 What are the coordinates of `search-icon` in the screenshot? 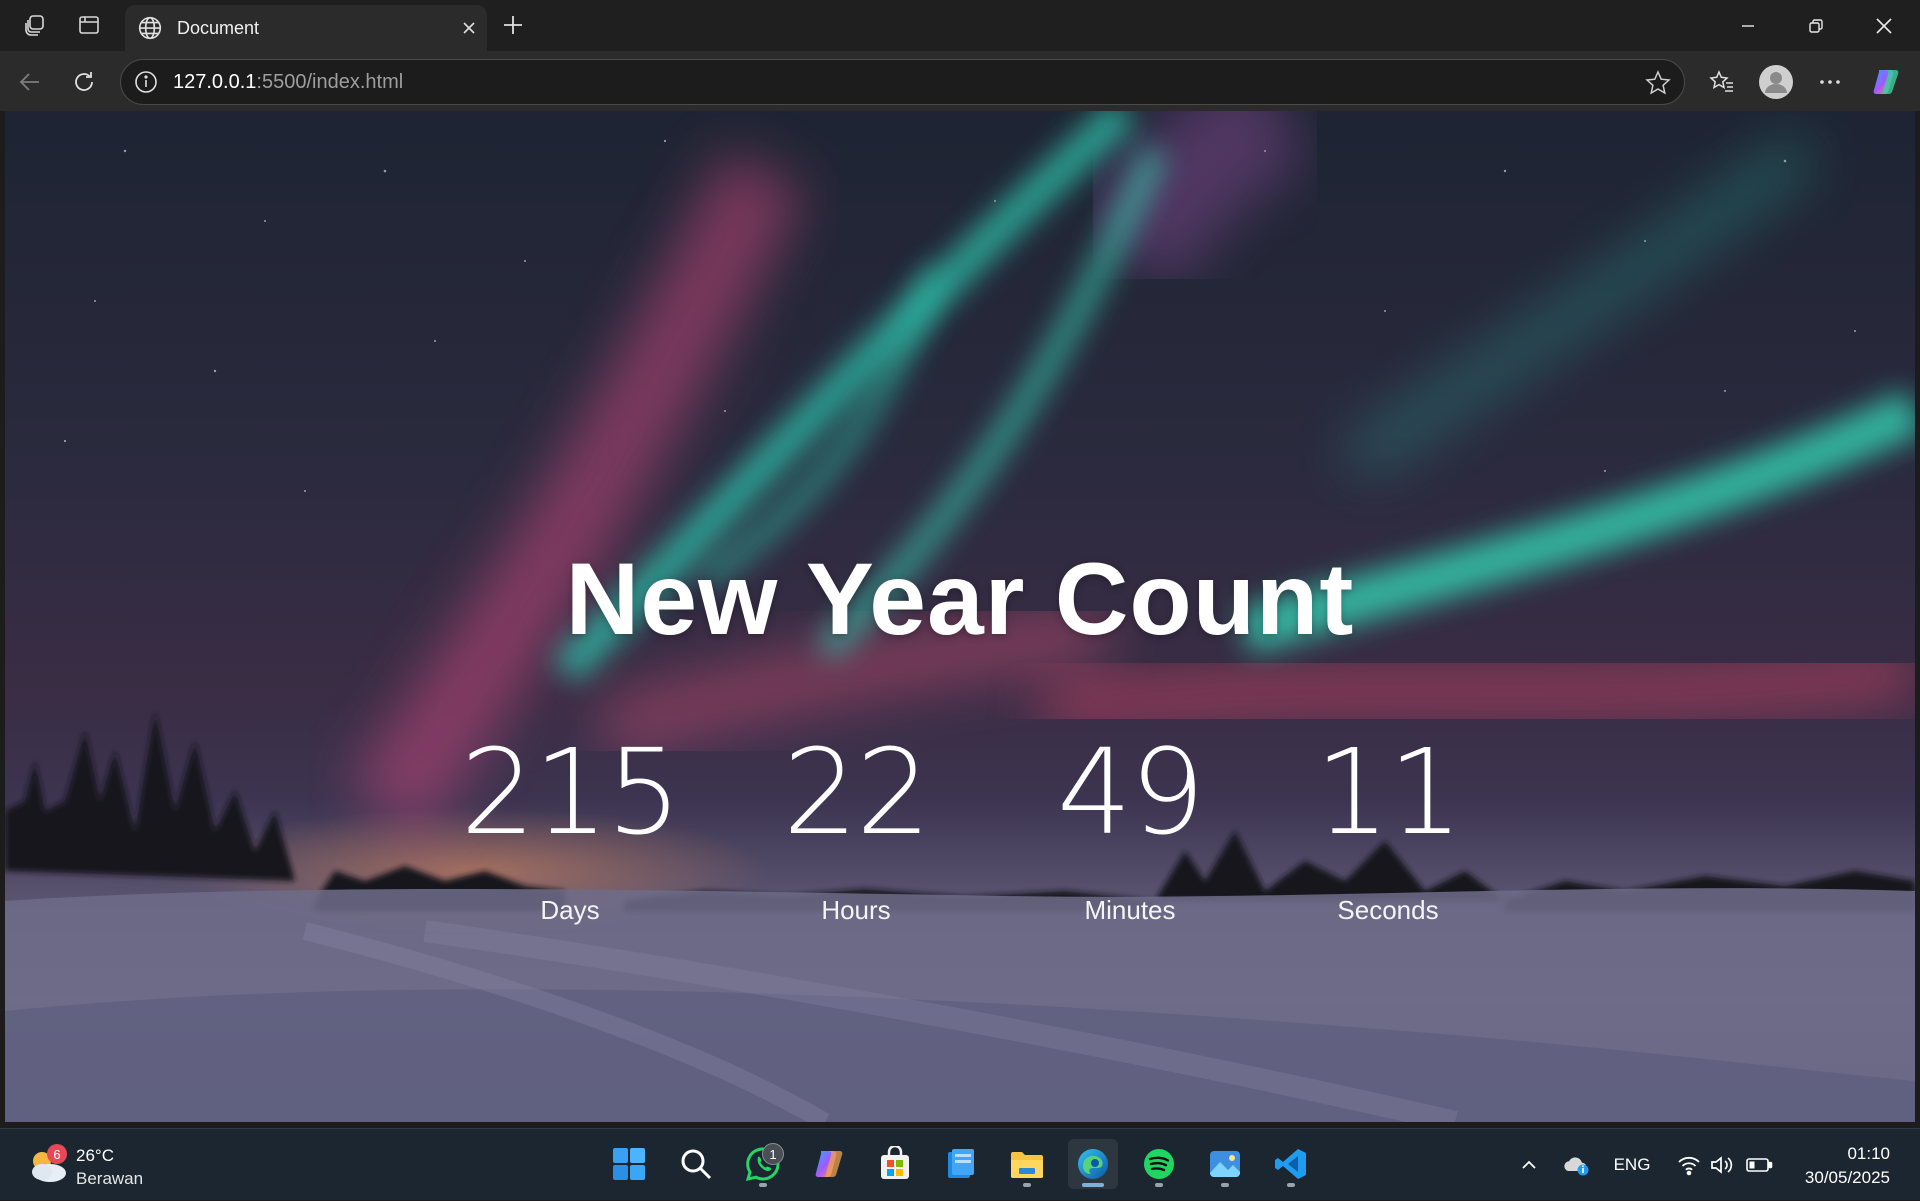 It's located at (696, 1164).